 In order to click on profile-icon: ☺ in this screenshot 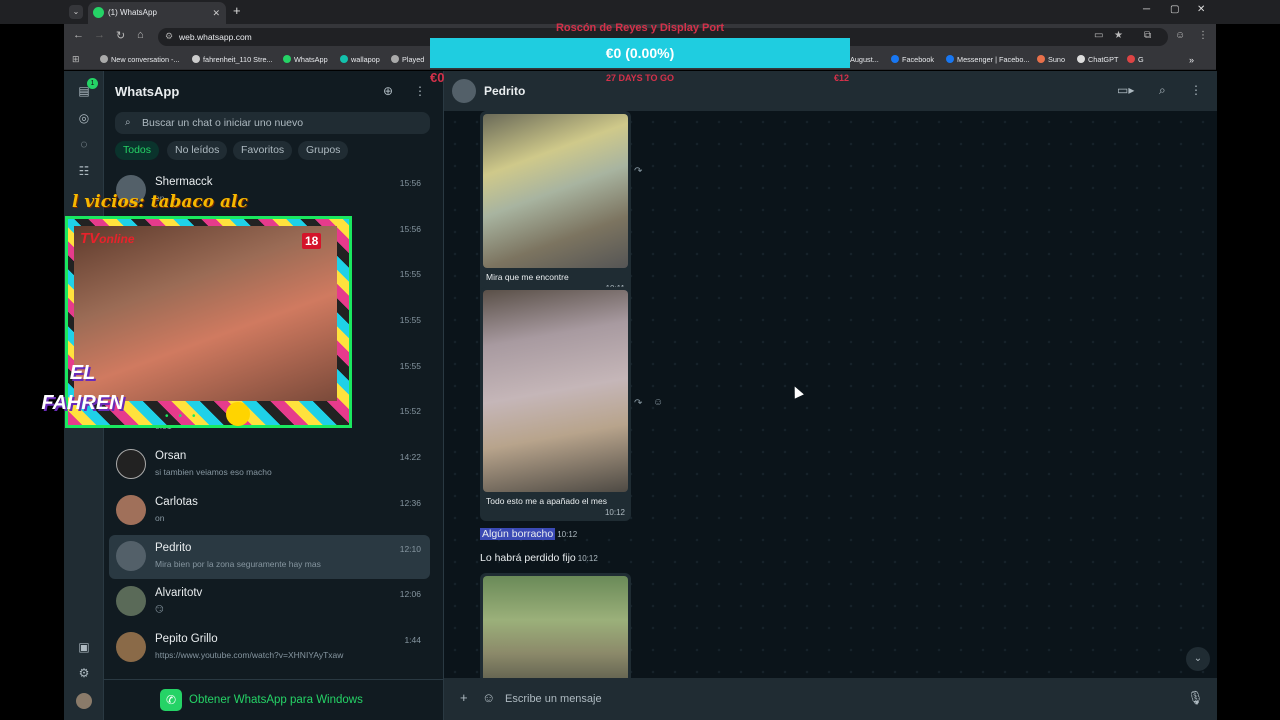, I will do `click(1180, 35)`.